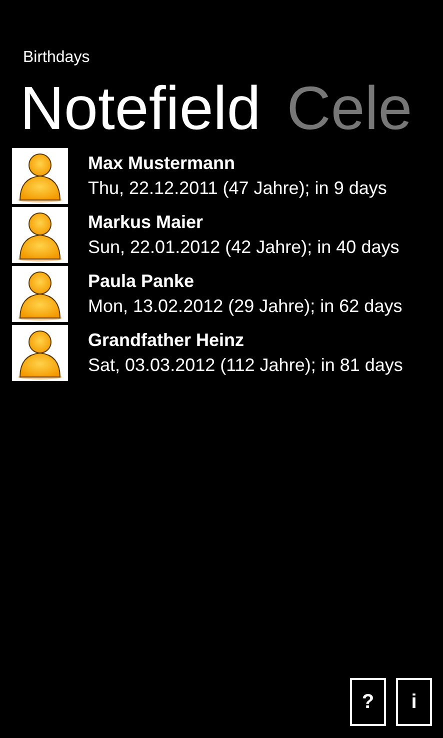  Describe the element at coordinates (140, 108) in the screenshot. I see `pivot-header: Notefield` at that location.